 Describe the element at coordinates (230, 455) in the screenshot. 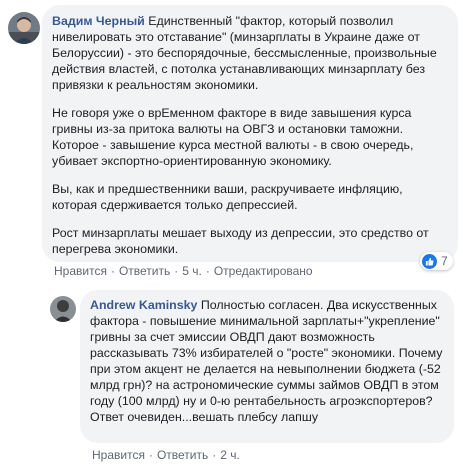

I see `timestamp: 2 ч.` at that location.